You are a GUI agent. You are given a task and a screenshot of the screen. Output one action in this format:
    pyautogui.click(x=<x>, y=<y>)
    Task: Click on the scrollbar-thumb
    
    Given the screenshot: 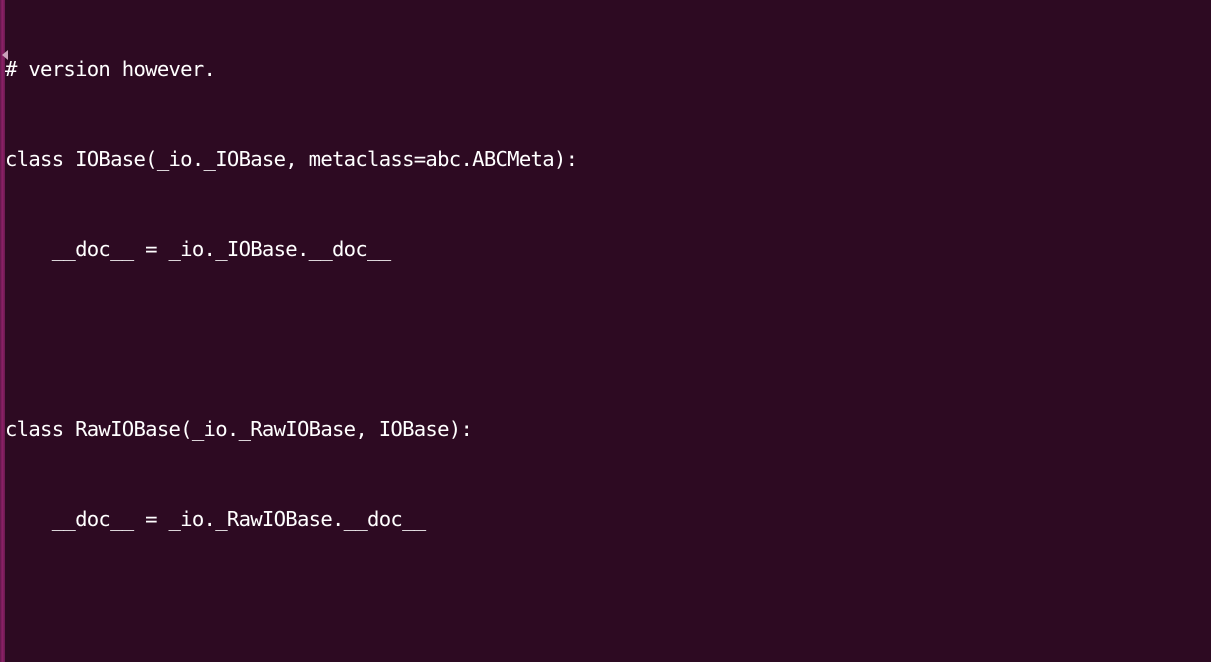 What is the action you would take?
    pyautogui.click(x=2, y=331)
    